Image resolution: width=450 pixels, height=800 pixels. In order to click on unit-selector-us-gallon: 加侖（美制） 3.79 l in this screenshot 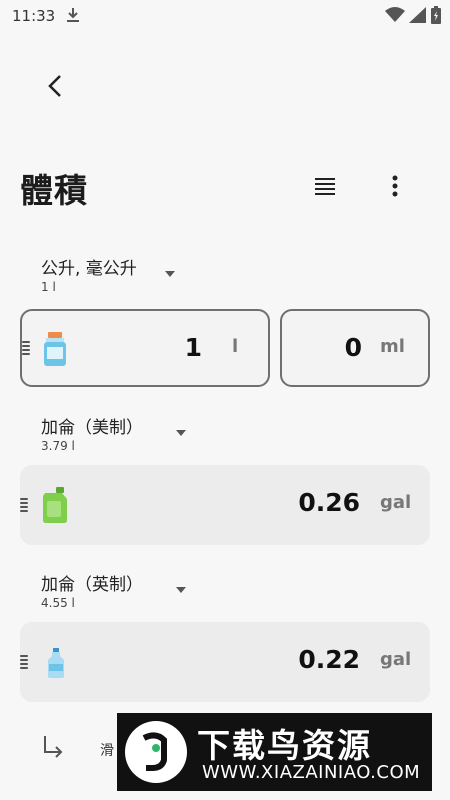, I will do `click(92, 433)`.